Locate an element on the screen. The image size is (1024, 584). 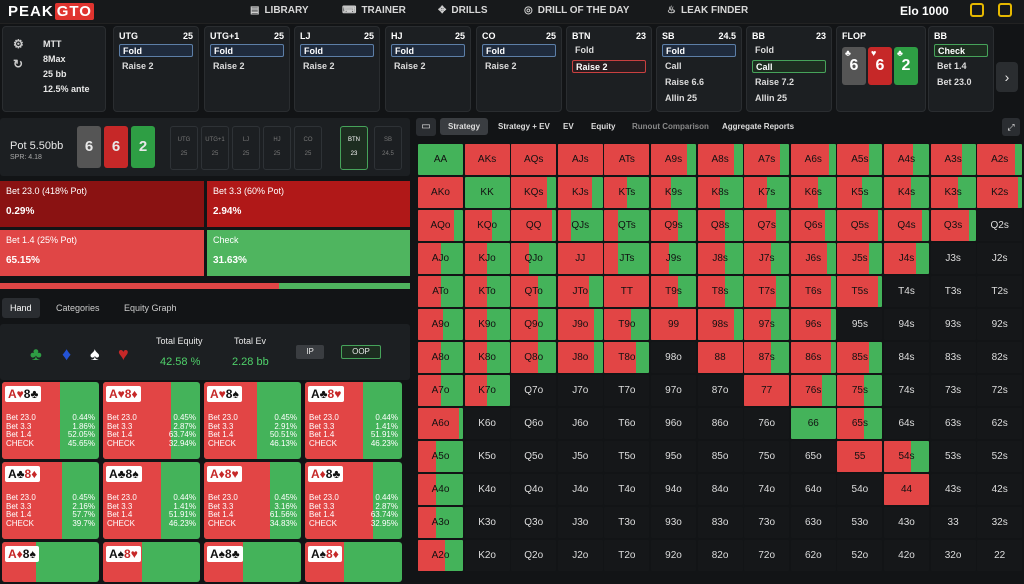
grid-cell: AQs is located at coordinates (534, 159).